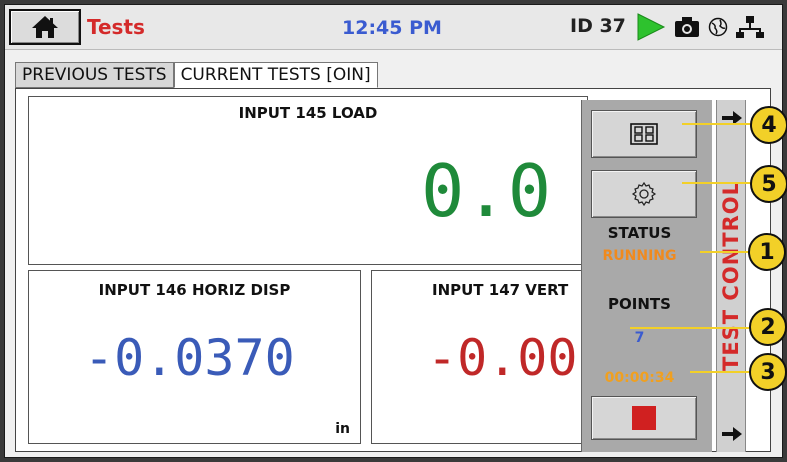 The height and width of the screenshot is (462, 787). I want to click on grid-layout-icon, so click(644, 134).